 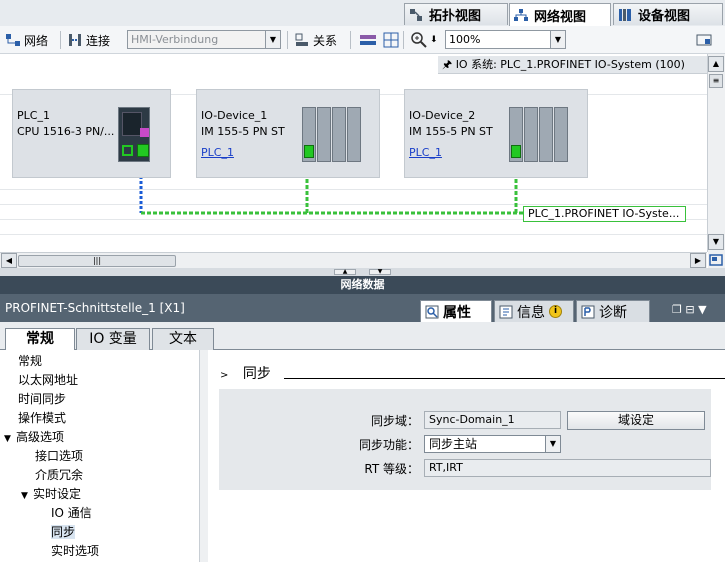 I want to click on cpu-module, so click(x=134, y=134).